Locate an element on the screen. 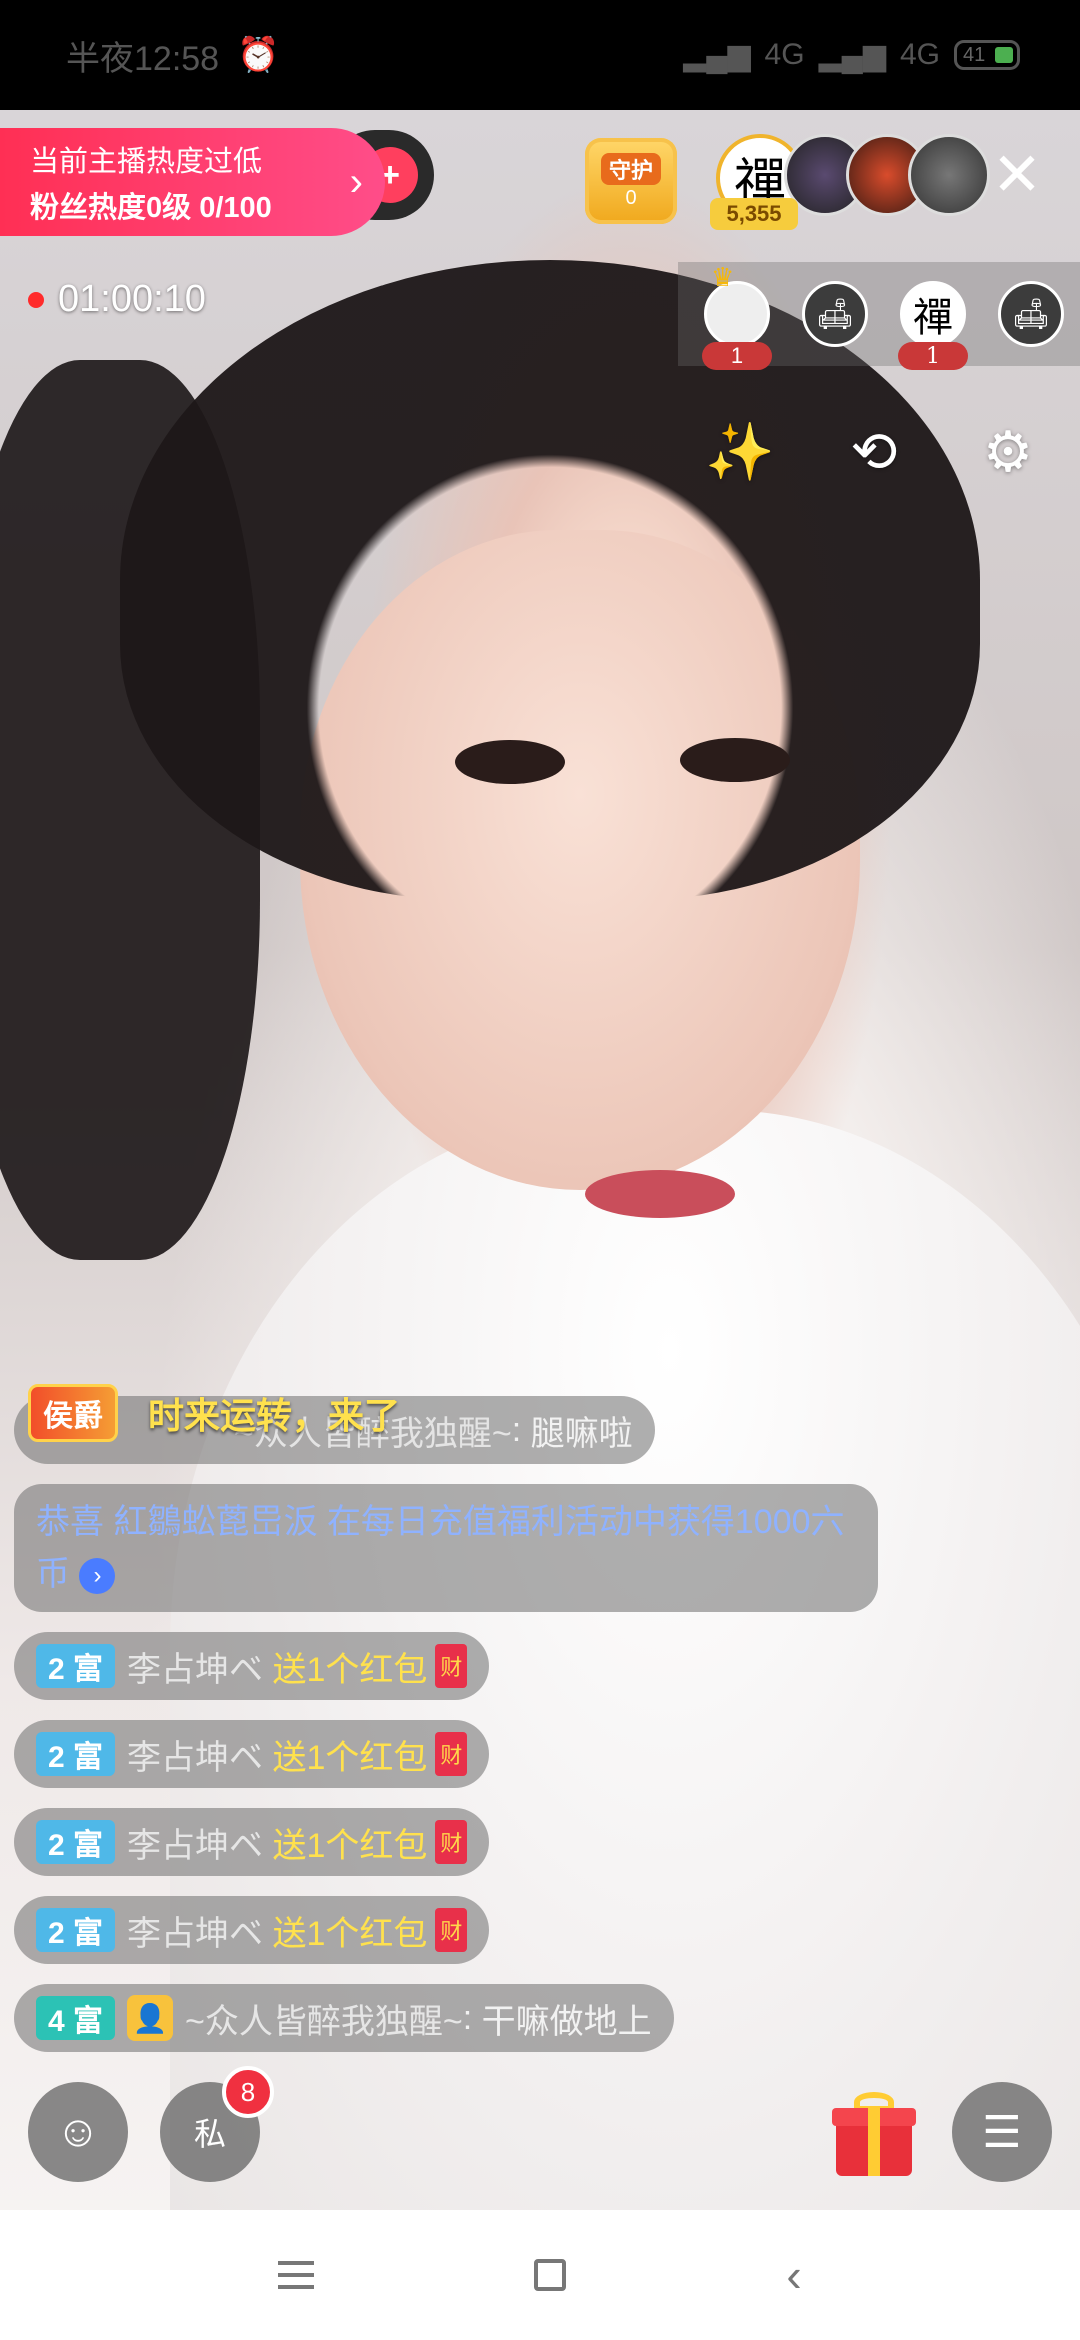 The width and height of the screenshot is (1080, 2340). heat-level: 0级 is located at coordinates (169, 208).